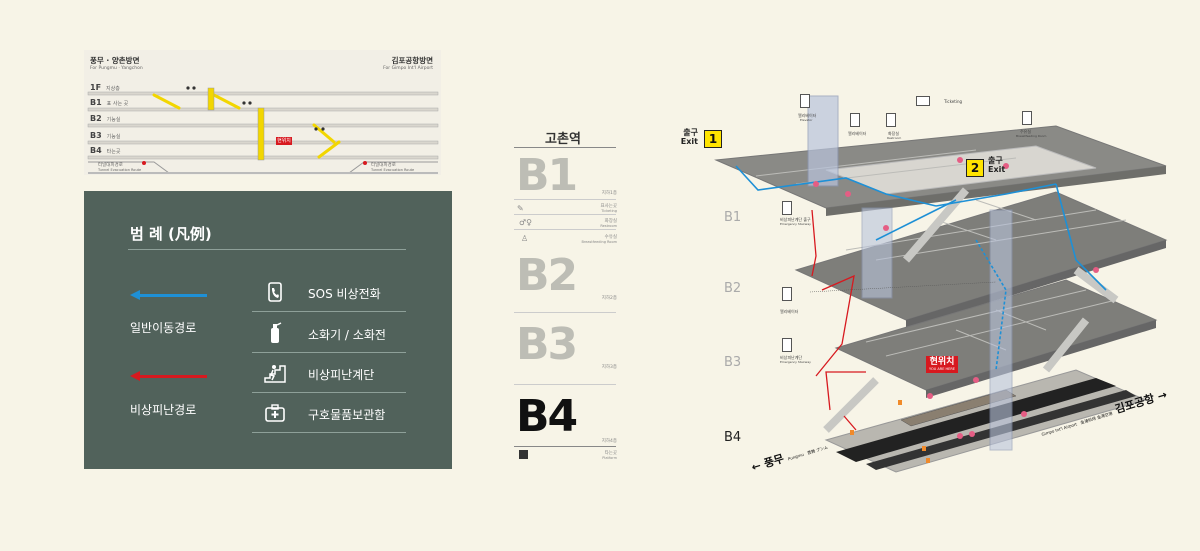 The image size is (1200, 551). Describe the element at coordinates (690, 132) in the screenshot. I see `exit-1-ko: 출구` at that location.